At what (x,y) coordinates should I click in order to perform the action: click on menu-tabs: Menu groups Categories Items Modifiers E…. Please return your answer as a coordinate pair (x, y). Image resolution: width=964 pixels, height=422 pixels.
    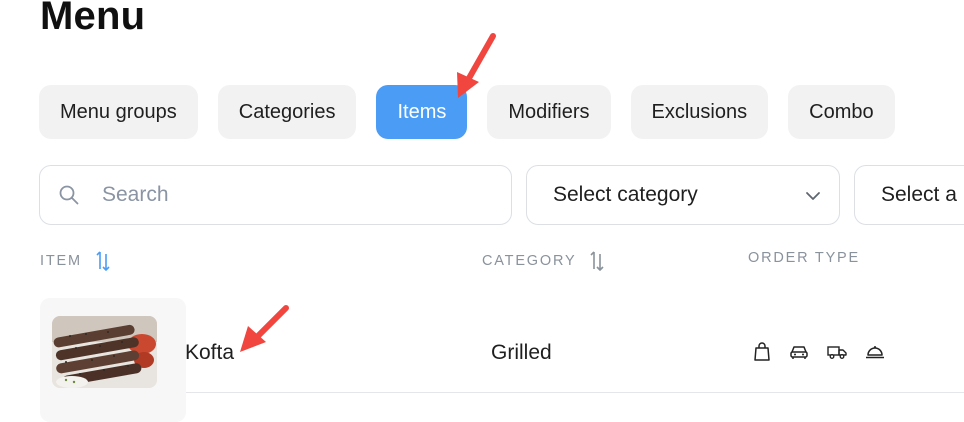
    Looking at the image, I should click on (467, 112).